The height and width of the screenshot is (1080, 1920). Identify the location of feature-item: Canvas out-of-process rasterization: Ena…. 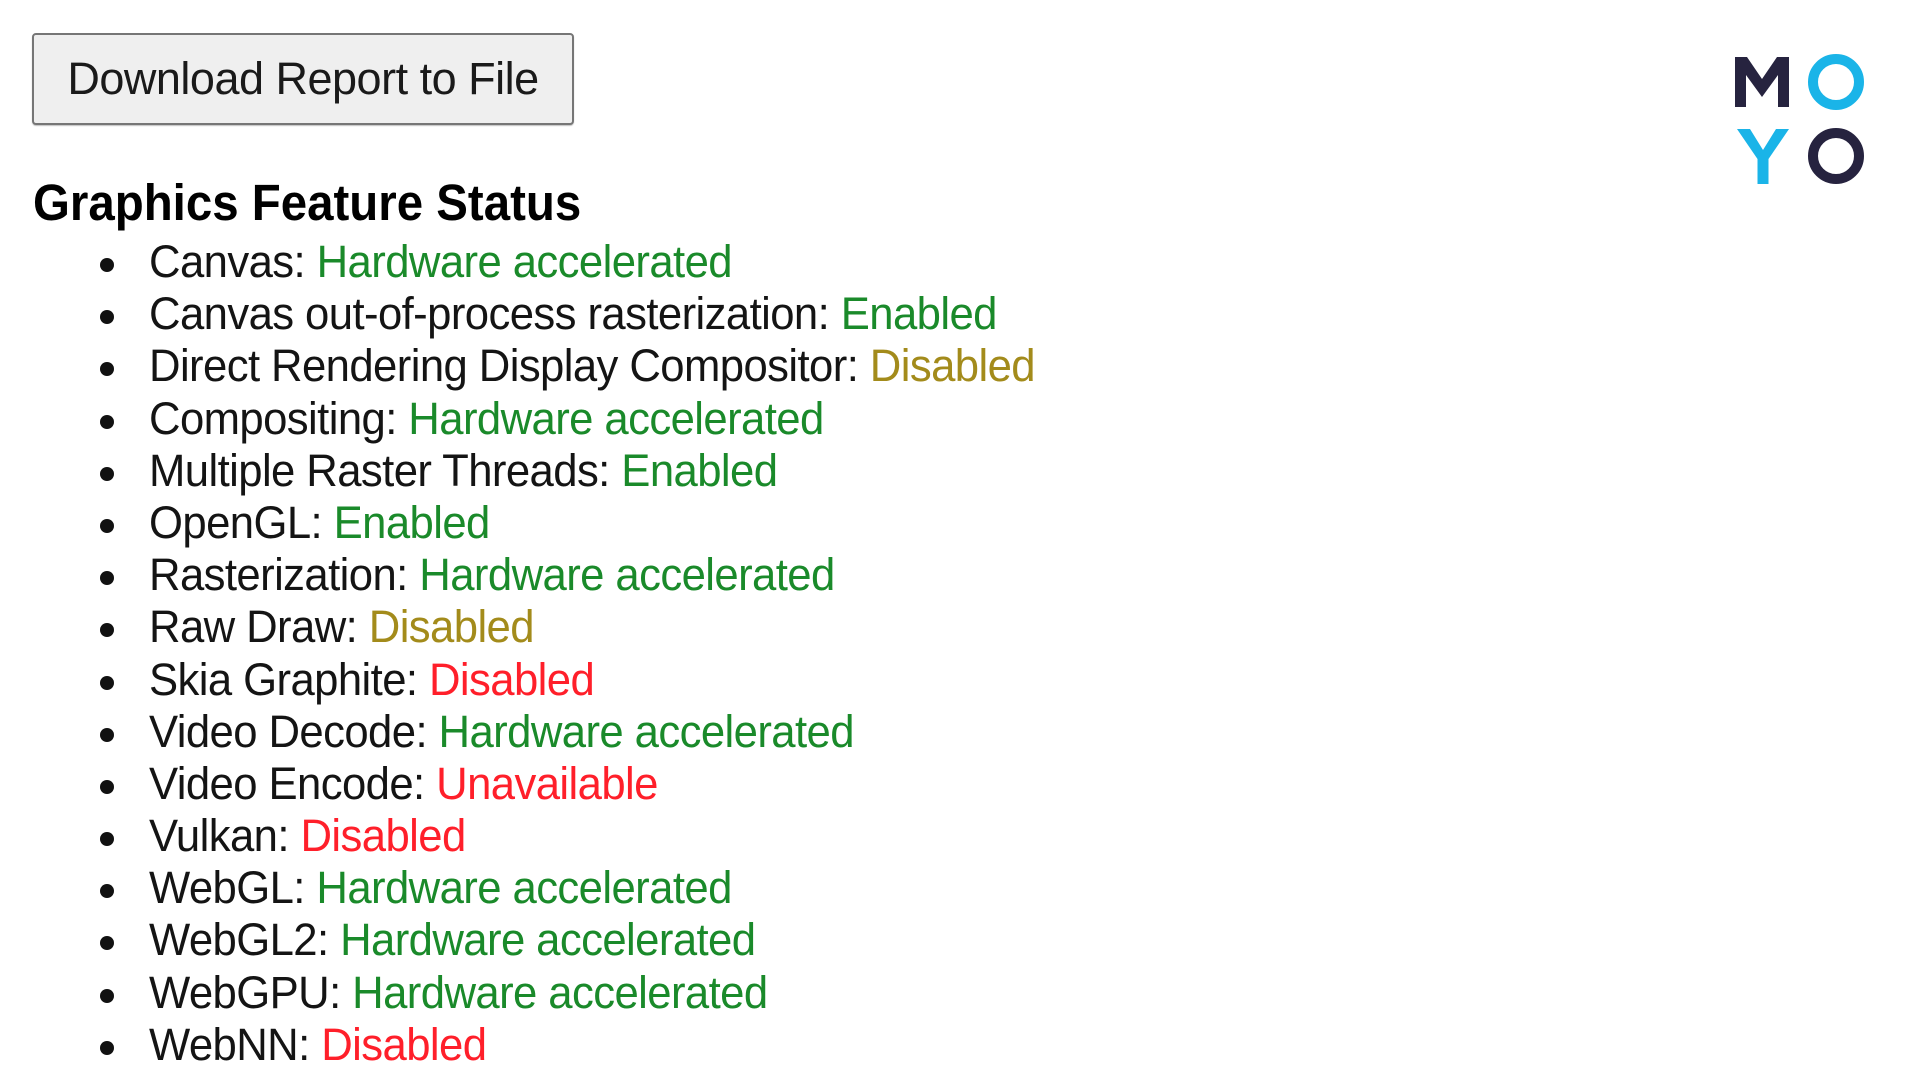
(531, 314).